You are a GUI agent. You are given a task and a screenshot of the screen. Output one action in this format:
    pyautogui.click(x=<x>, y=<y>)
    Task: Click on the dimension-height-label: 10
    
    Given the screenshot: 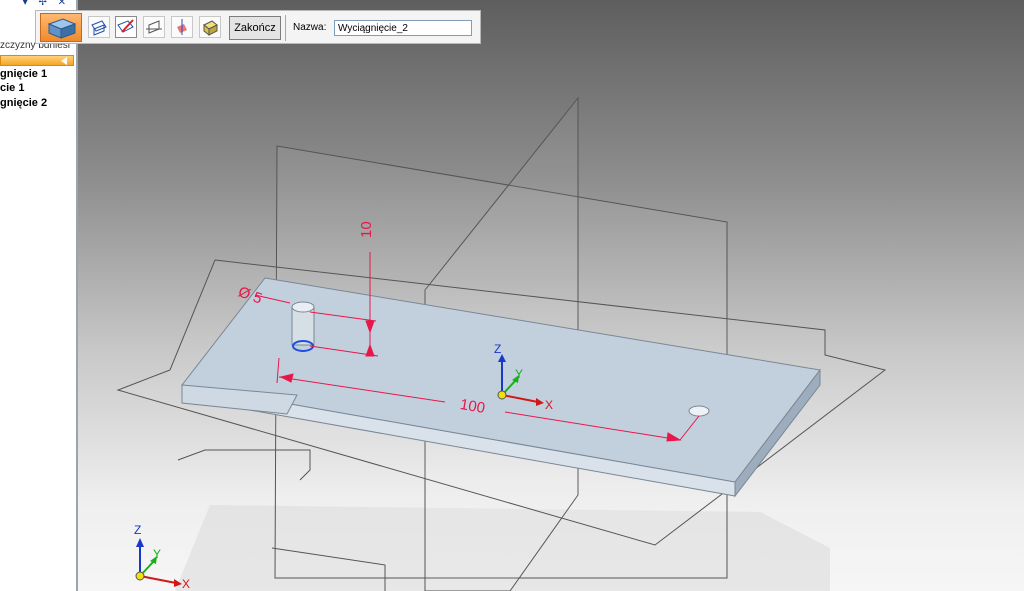 What is the action you would take?
    pyautogui.click(x=366, y=229)
    